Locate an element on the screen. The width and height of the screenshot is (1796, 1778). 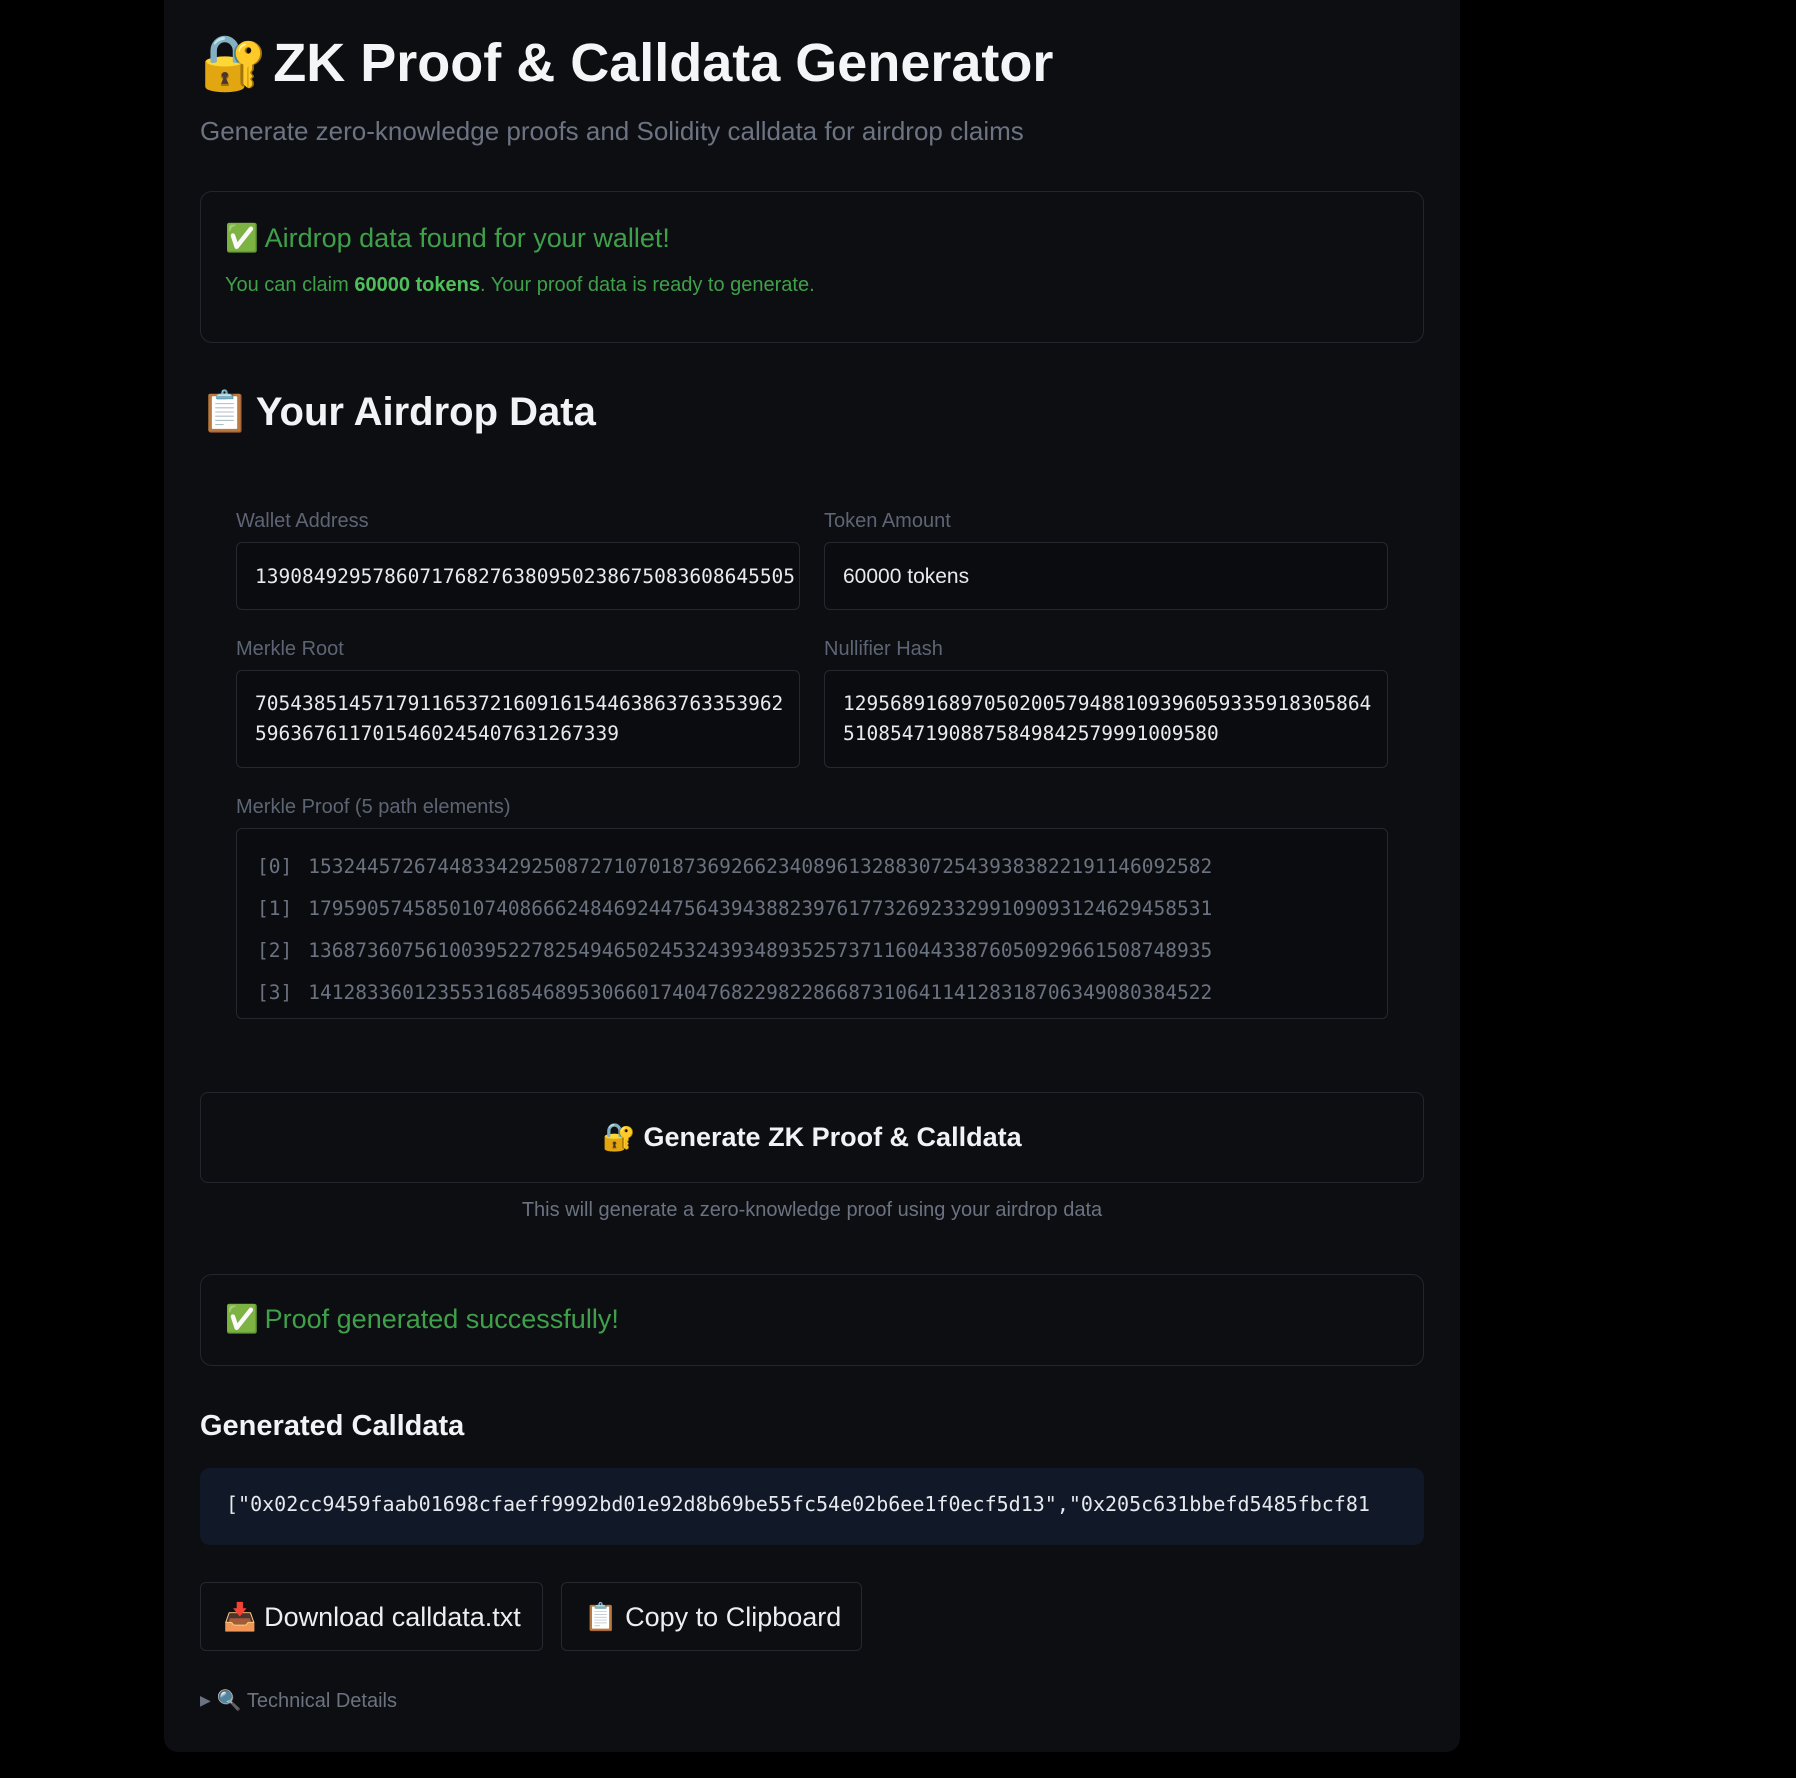
claim-amount: 60000 tokens is located at coordinates (417, 285).